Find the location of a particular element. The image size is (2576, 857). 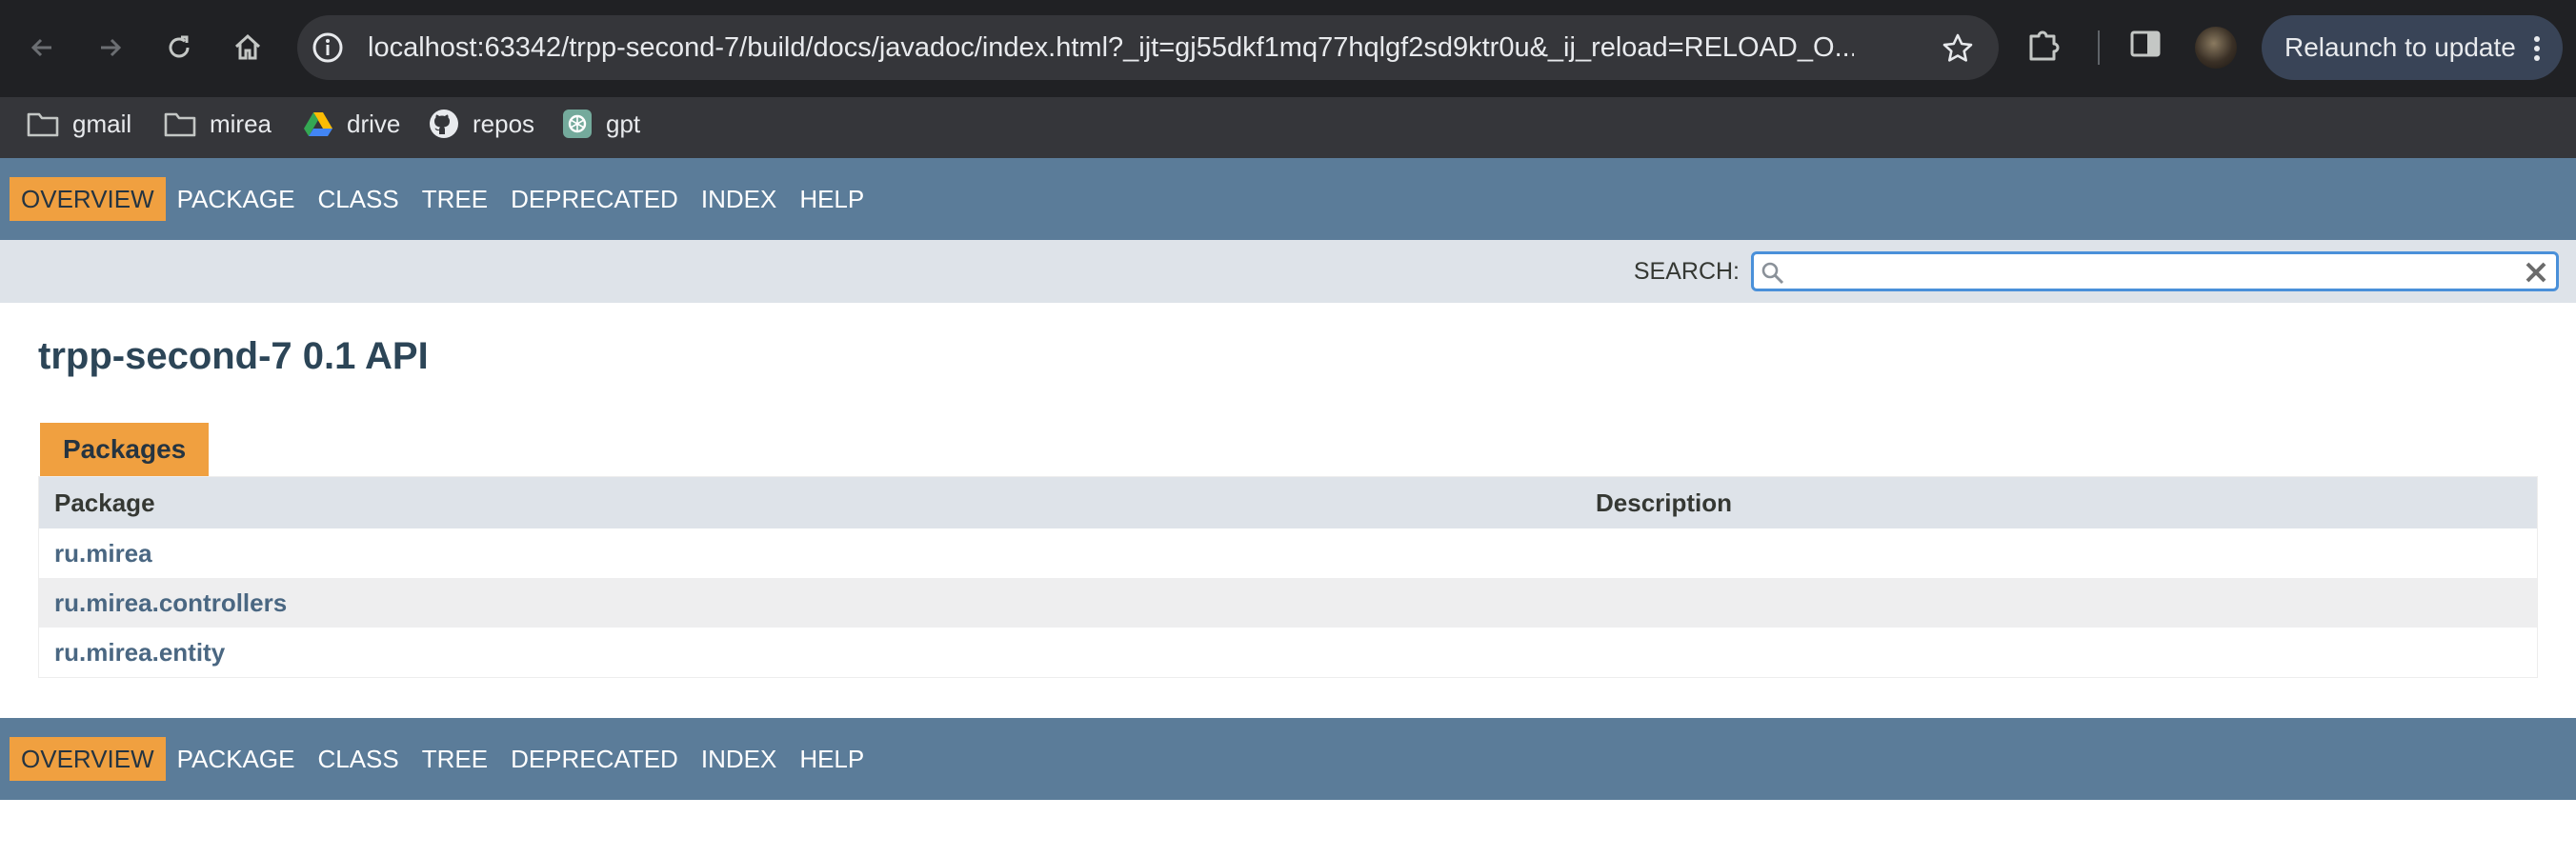

page-title: trpp-second-7 0.1 API is located at coordinates (234, 356).